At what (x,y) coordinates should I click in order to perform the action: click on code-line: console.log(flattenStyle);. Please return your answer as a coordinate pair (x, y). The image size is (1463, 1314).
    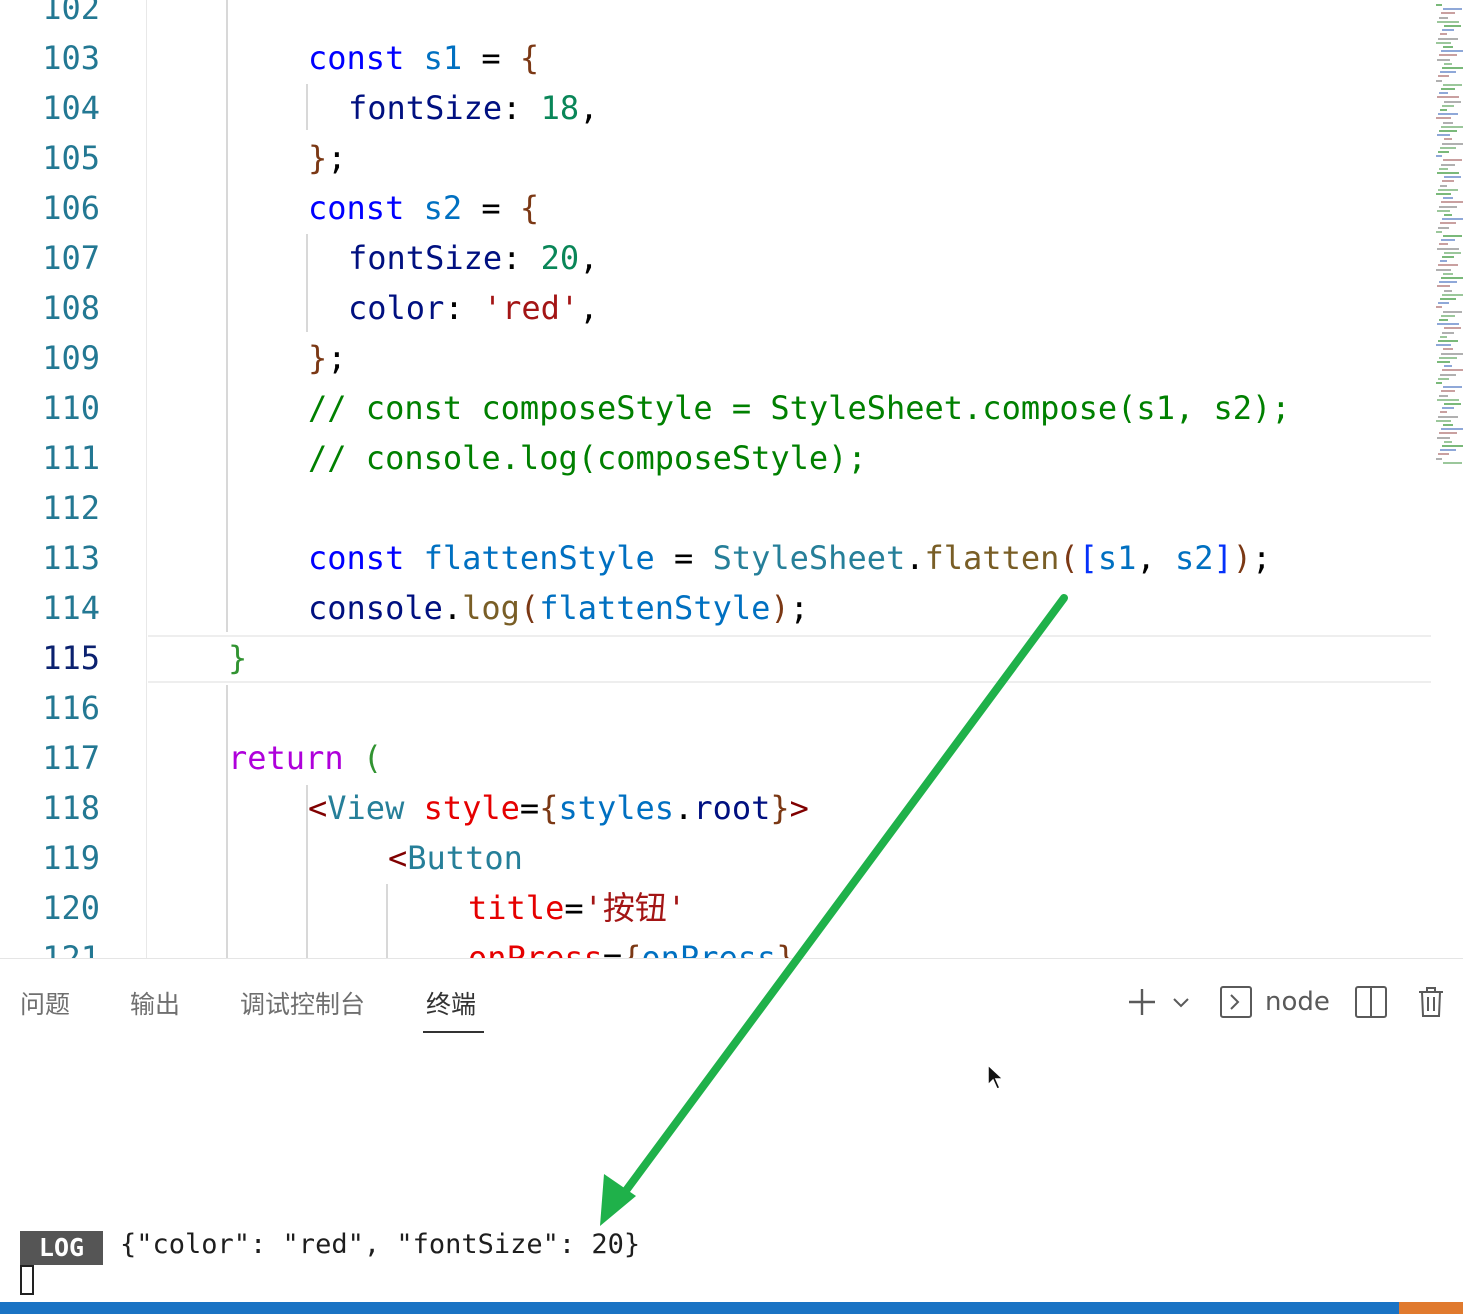
    Looking at the image, I should click on (558, 608).